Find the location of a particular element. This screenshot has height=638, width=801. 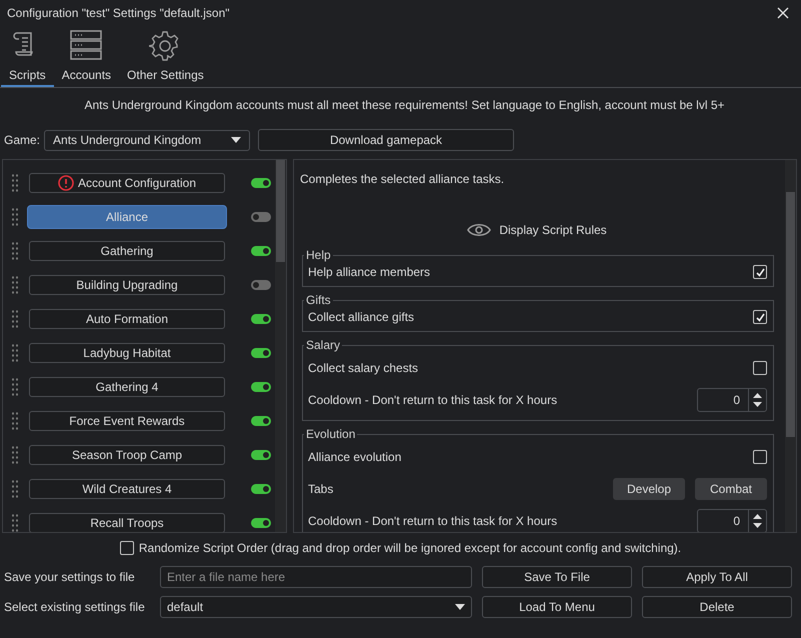

script-button: Building Upgrading is located at coordinates (127, 285).